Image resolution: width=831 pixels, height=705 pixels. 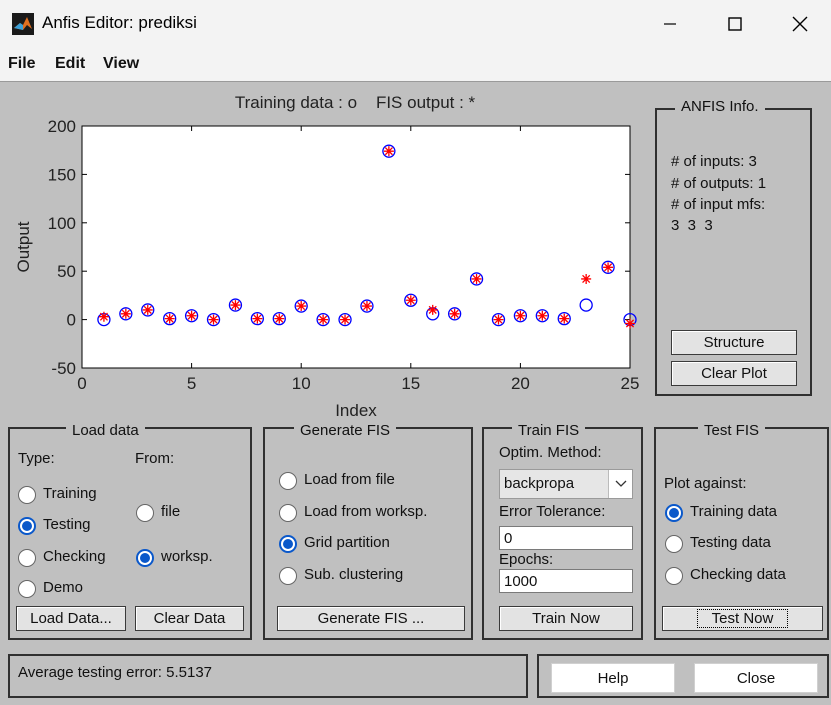 What do you see at coordinates (683, 676) in the screenshot?
I see `footer-panel: Help Close` at bounding box center [683, 676].